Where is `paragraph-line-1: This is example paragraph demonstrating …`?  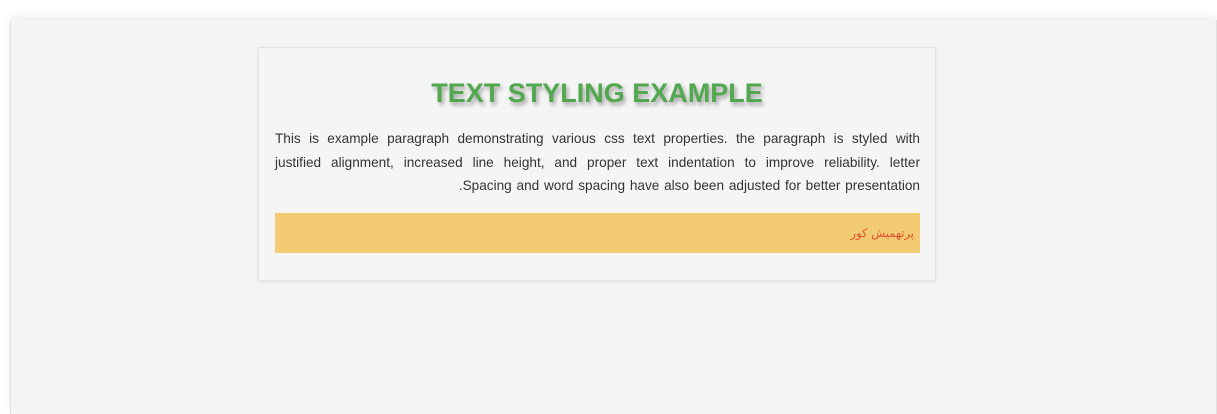
paragraph-line-1: This is example paragraph demonstrating … is located at coordinates (597, 138).